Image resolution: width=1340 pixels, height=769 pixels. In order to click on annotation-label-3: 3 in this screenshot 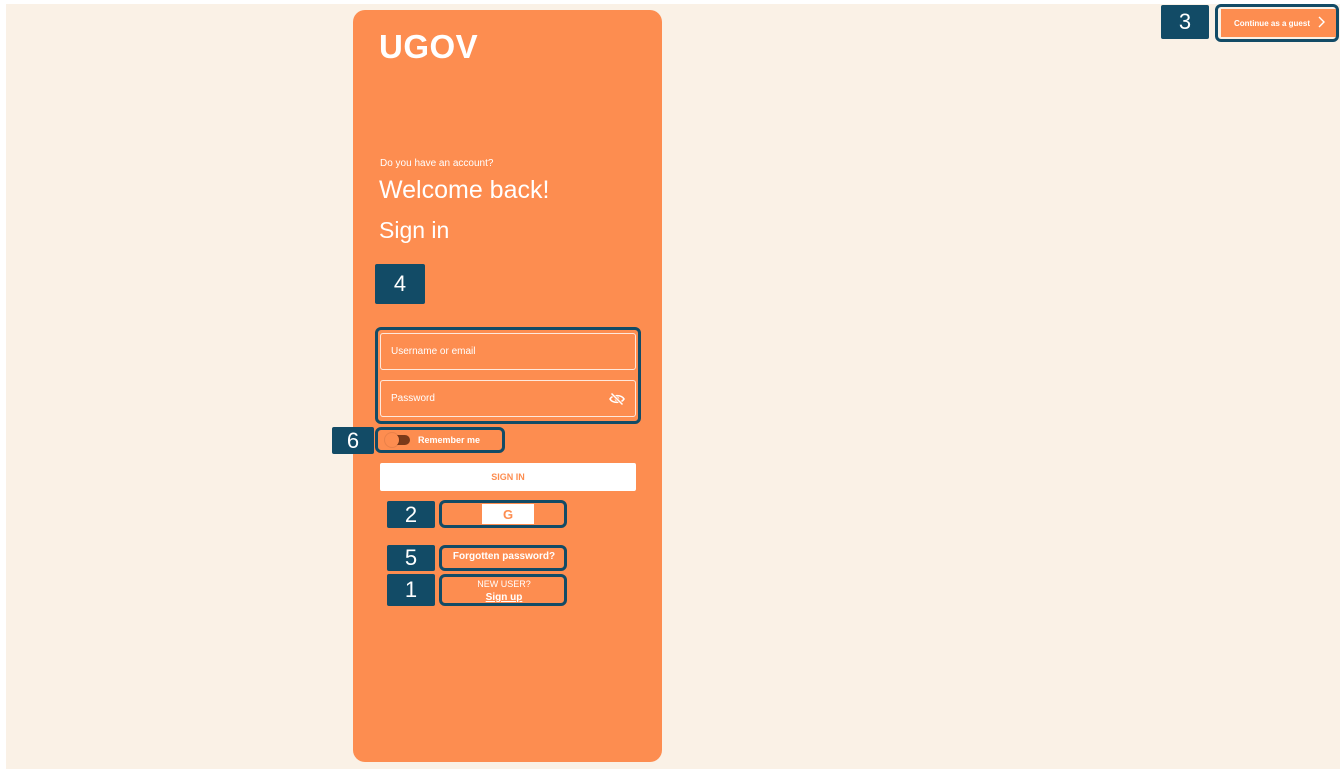, I will do `click(1185, 22)`.